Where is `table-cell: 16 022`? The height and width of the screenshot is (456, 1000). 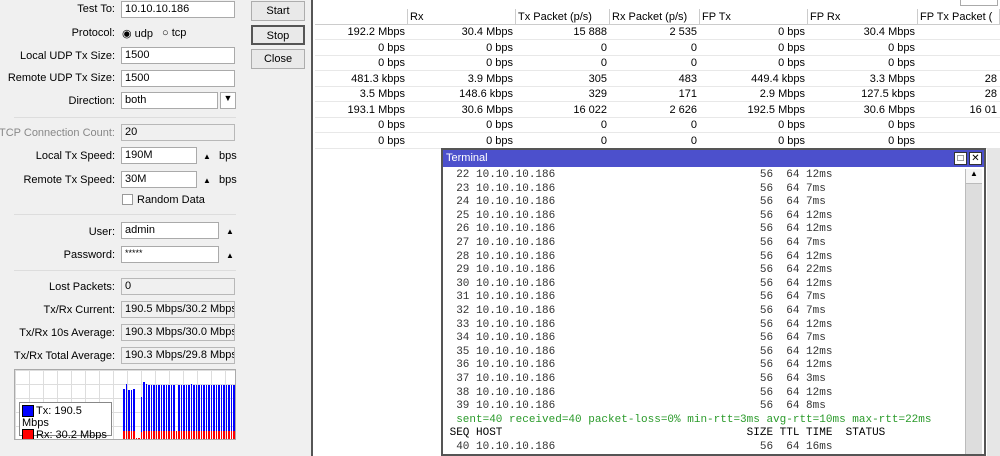 table-cell: 16 022 is located at coordinates (563, 110).